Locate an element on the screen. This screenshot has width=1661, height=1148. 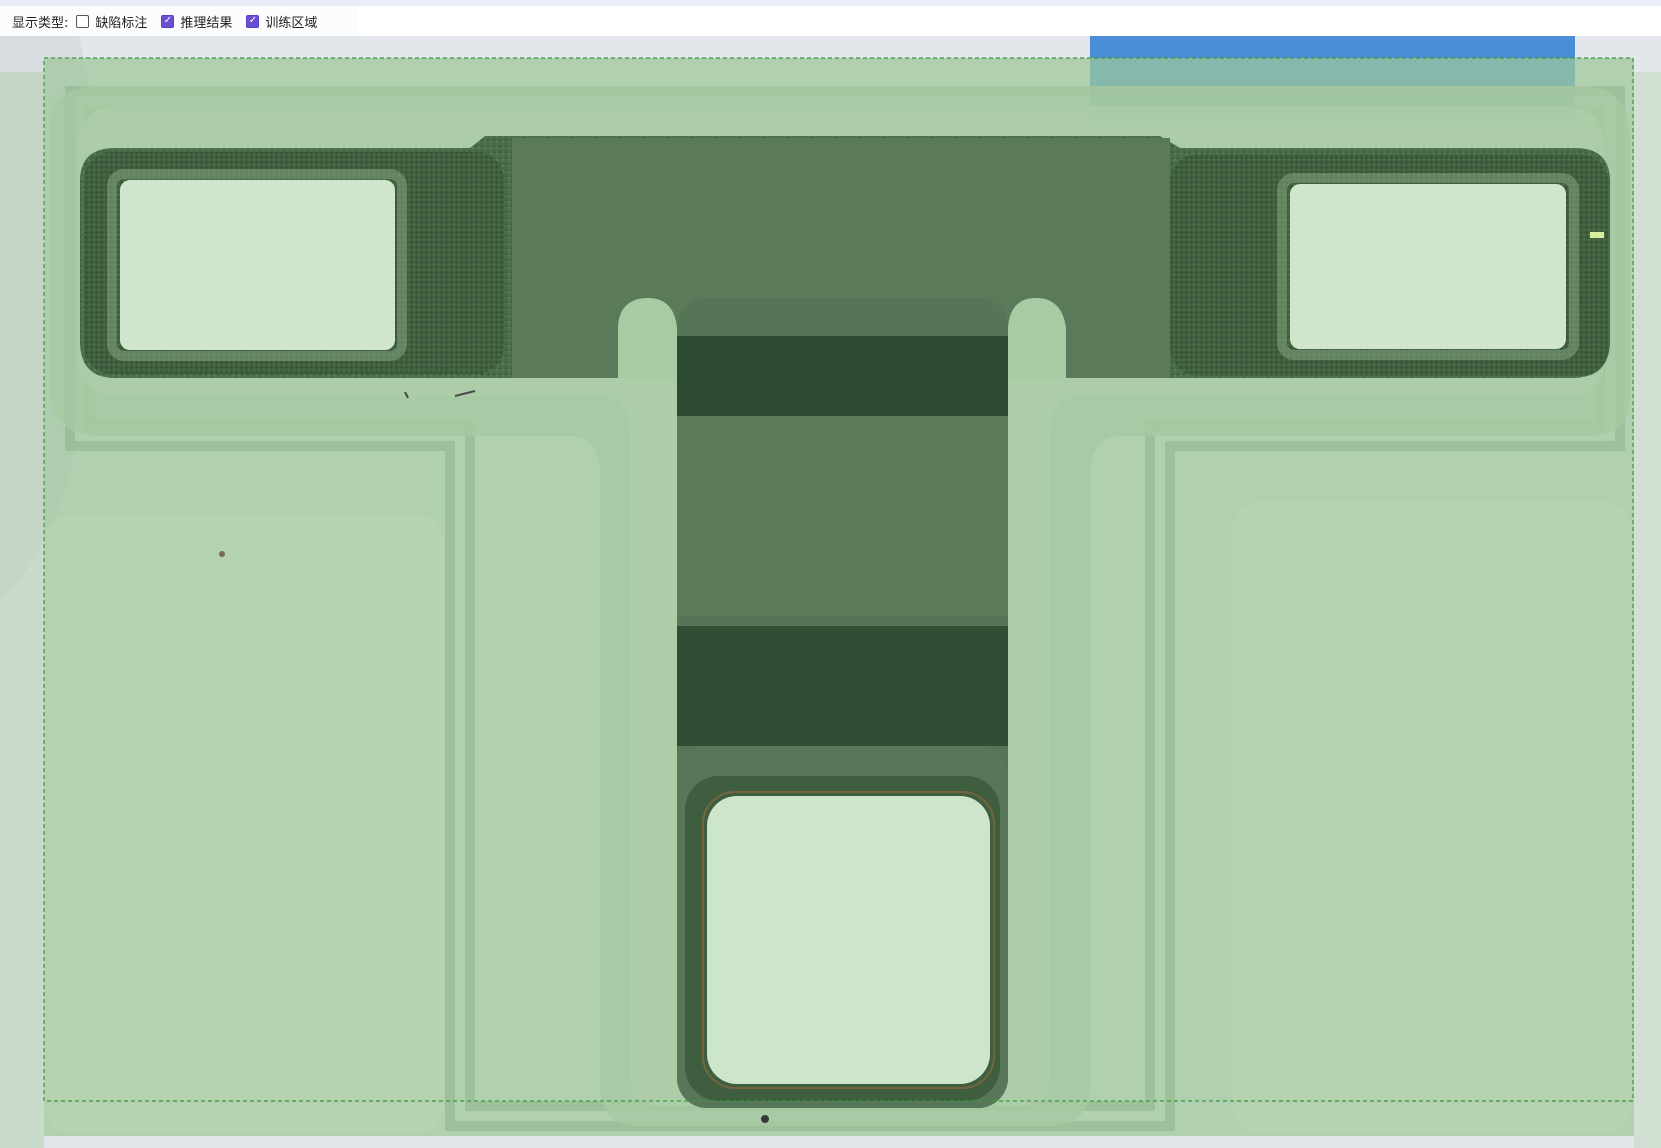
overlay-spill-right is located at coordinates (1647, 610).